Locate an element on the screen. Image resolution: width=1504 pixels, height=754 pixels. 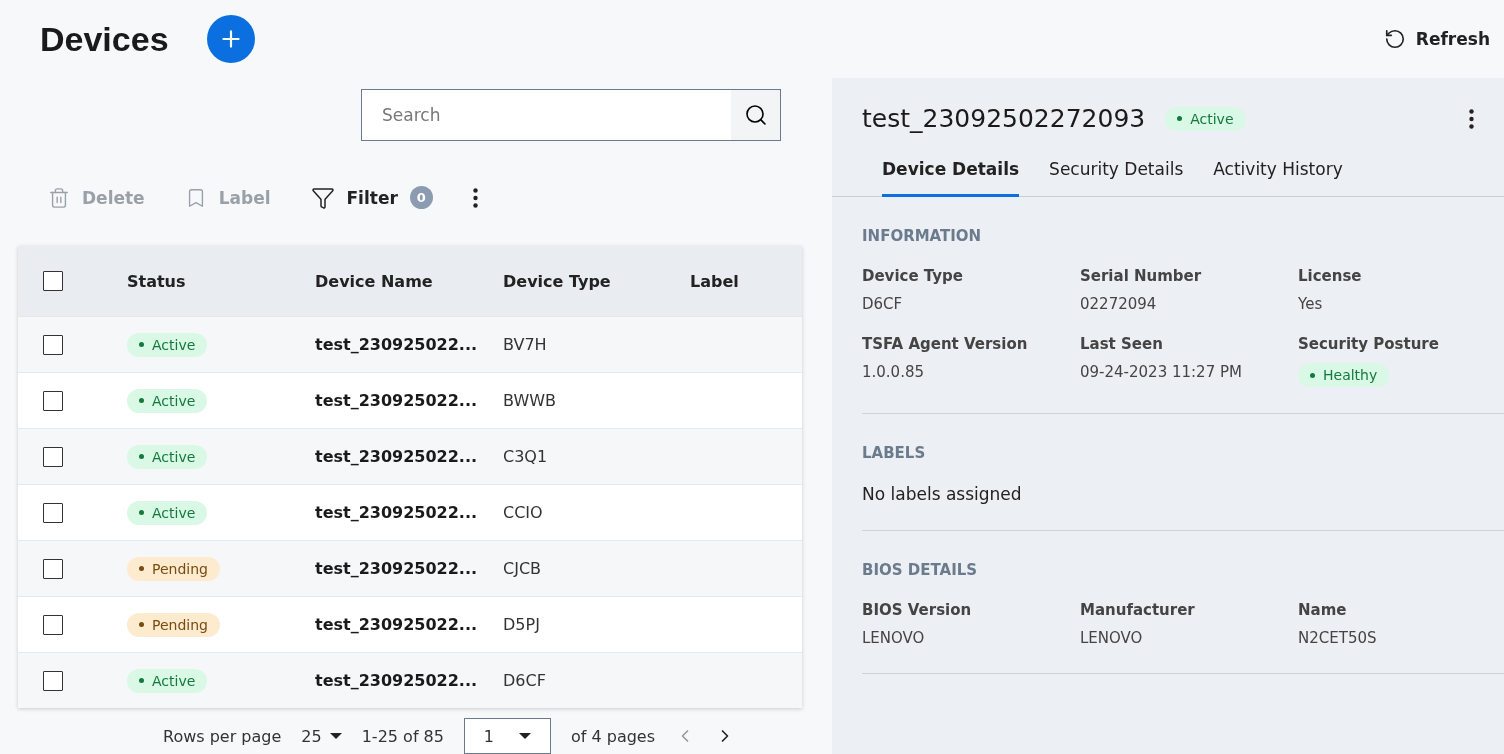
device-type-cell-text: D5PJ is located at coordinates (522, 624).